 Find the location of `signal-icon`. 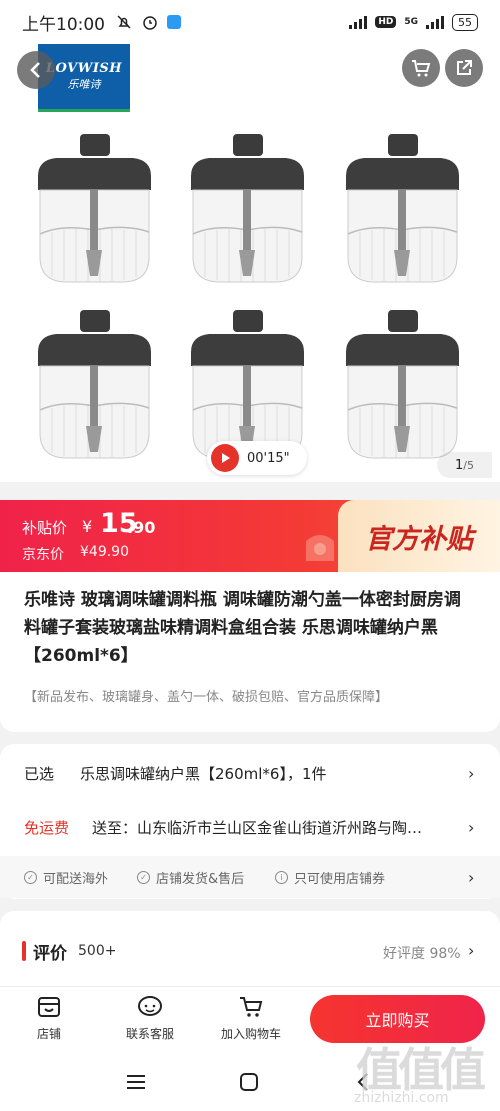

signal-icon is located at coordinates (358, 22).